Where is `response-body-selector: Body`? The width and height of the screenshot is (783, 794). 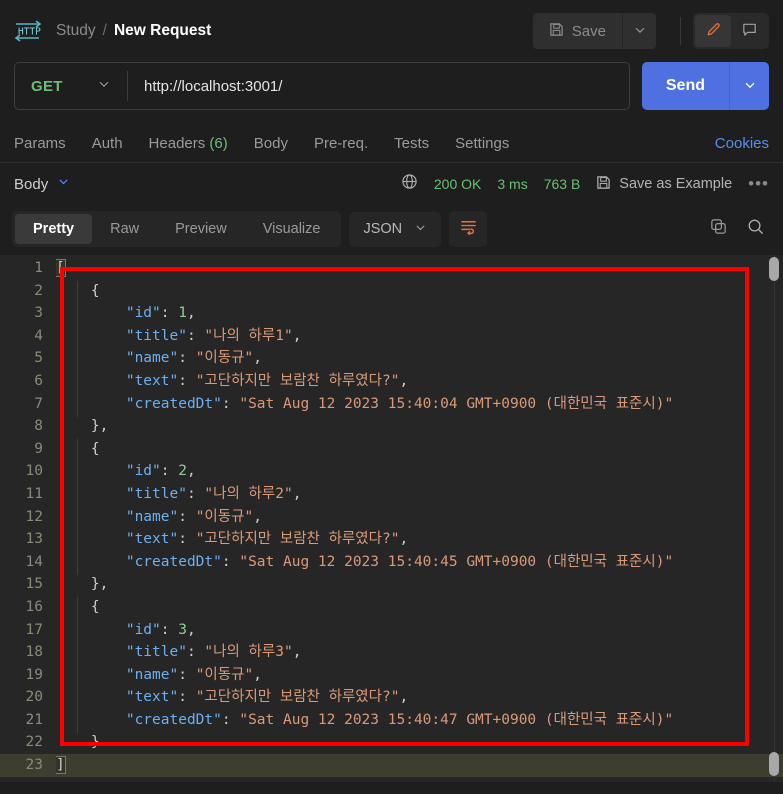 response-body-selector: Body is located at coordinates (42, 184).